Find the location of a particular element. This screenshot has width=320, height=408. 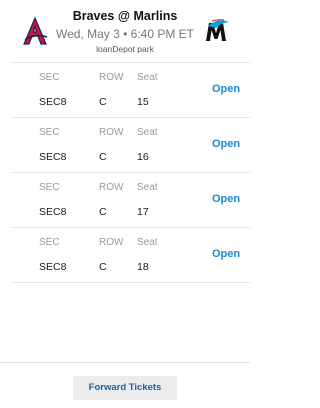

seat-column: Seat 16 is located at coordinates (147, 145).